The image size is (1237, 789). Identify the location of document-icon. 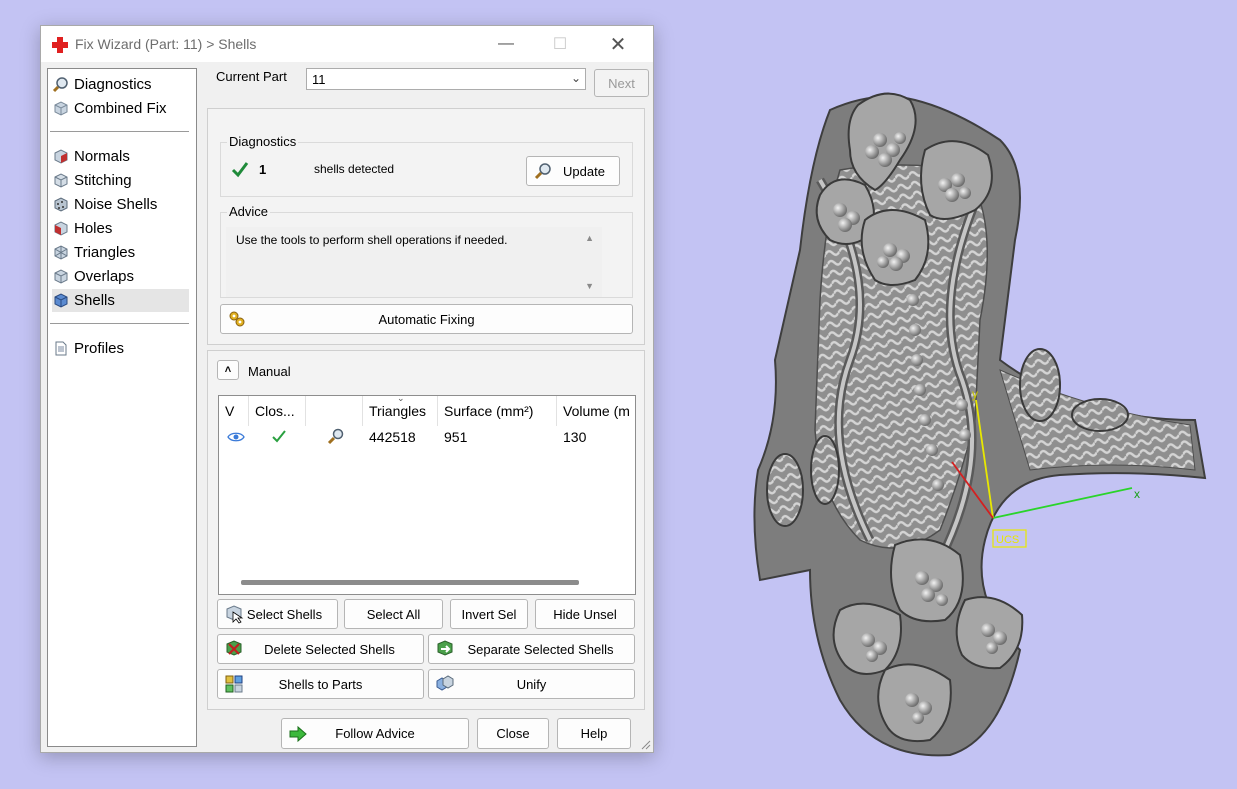
(61, 348).